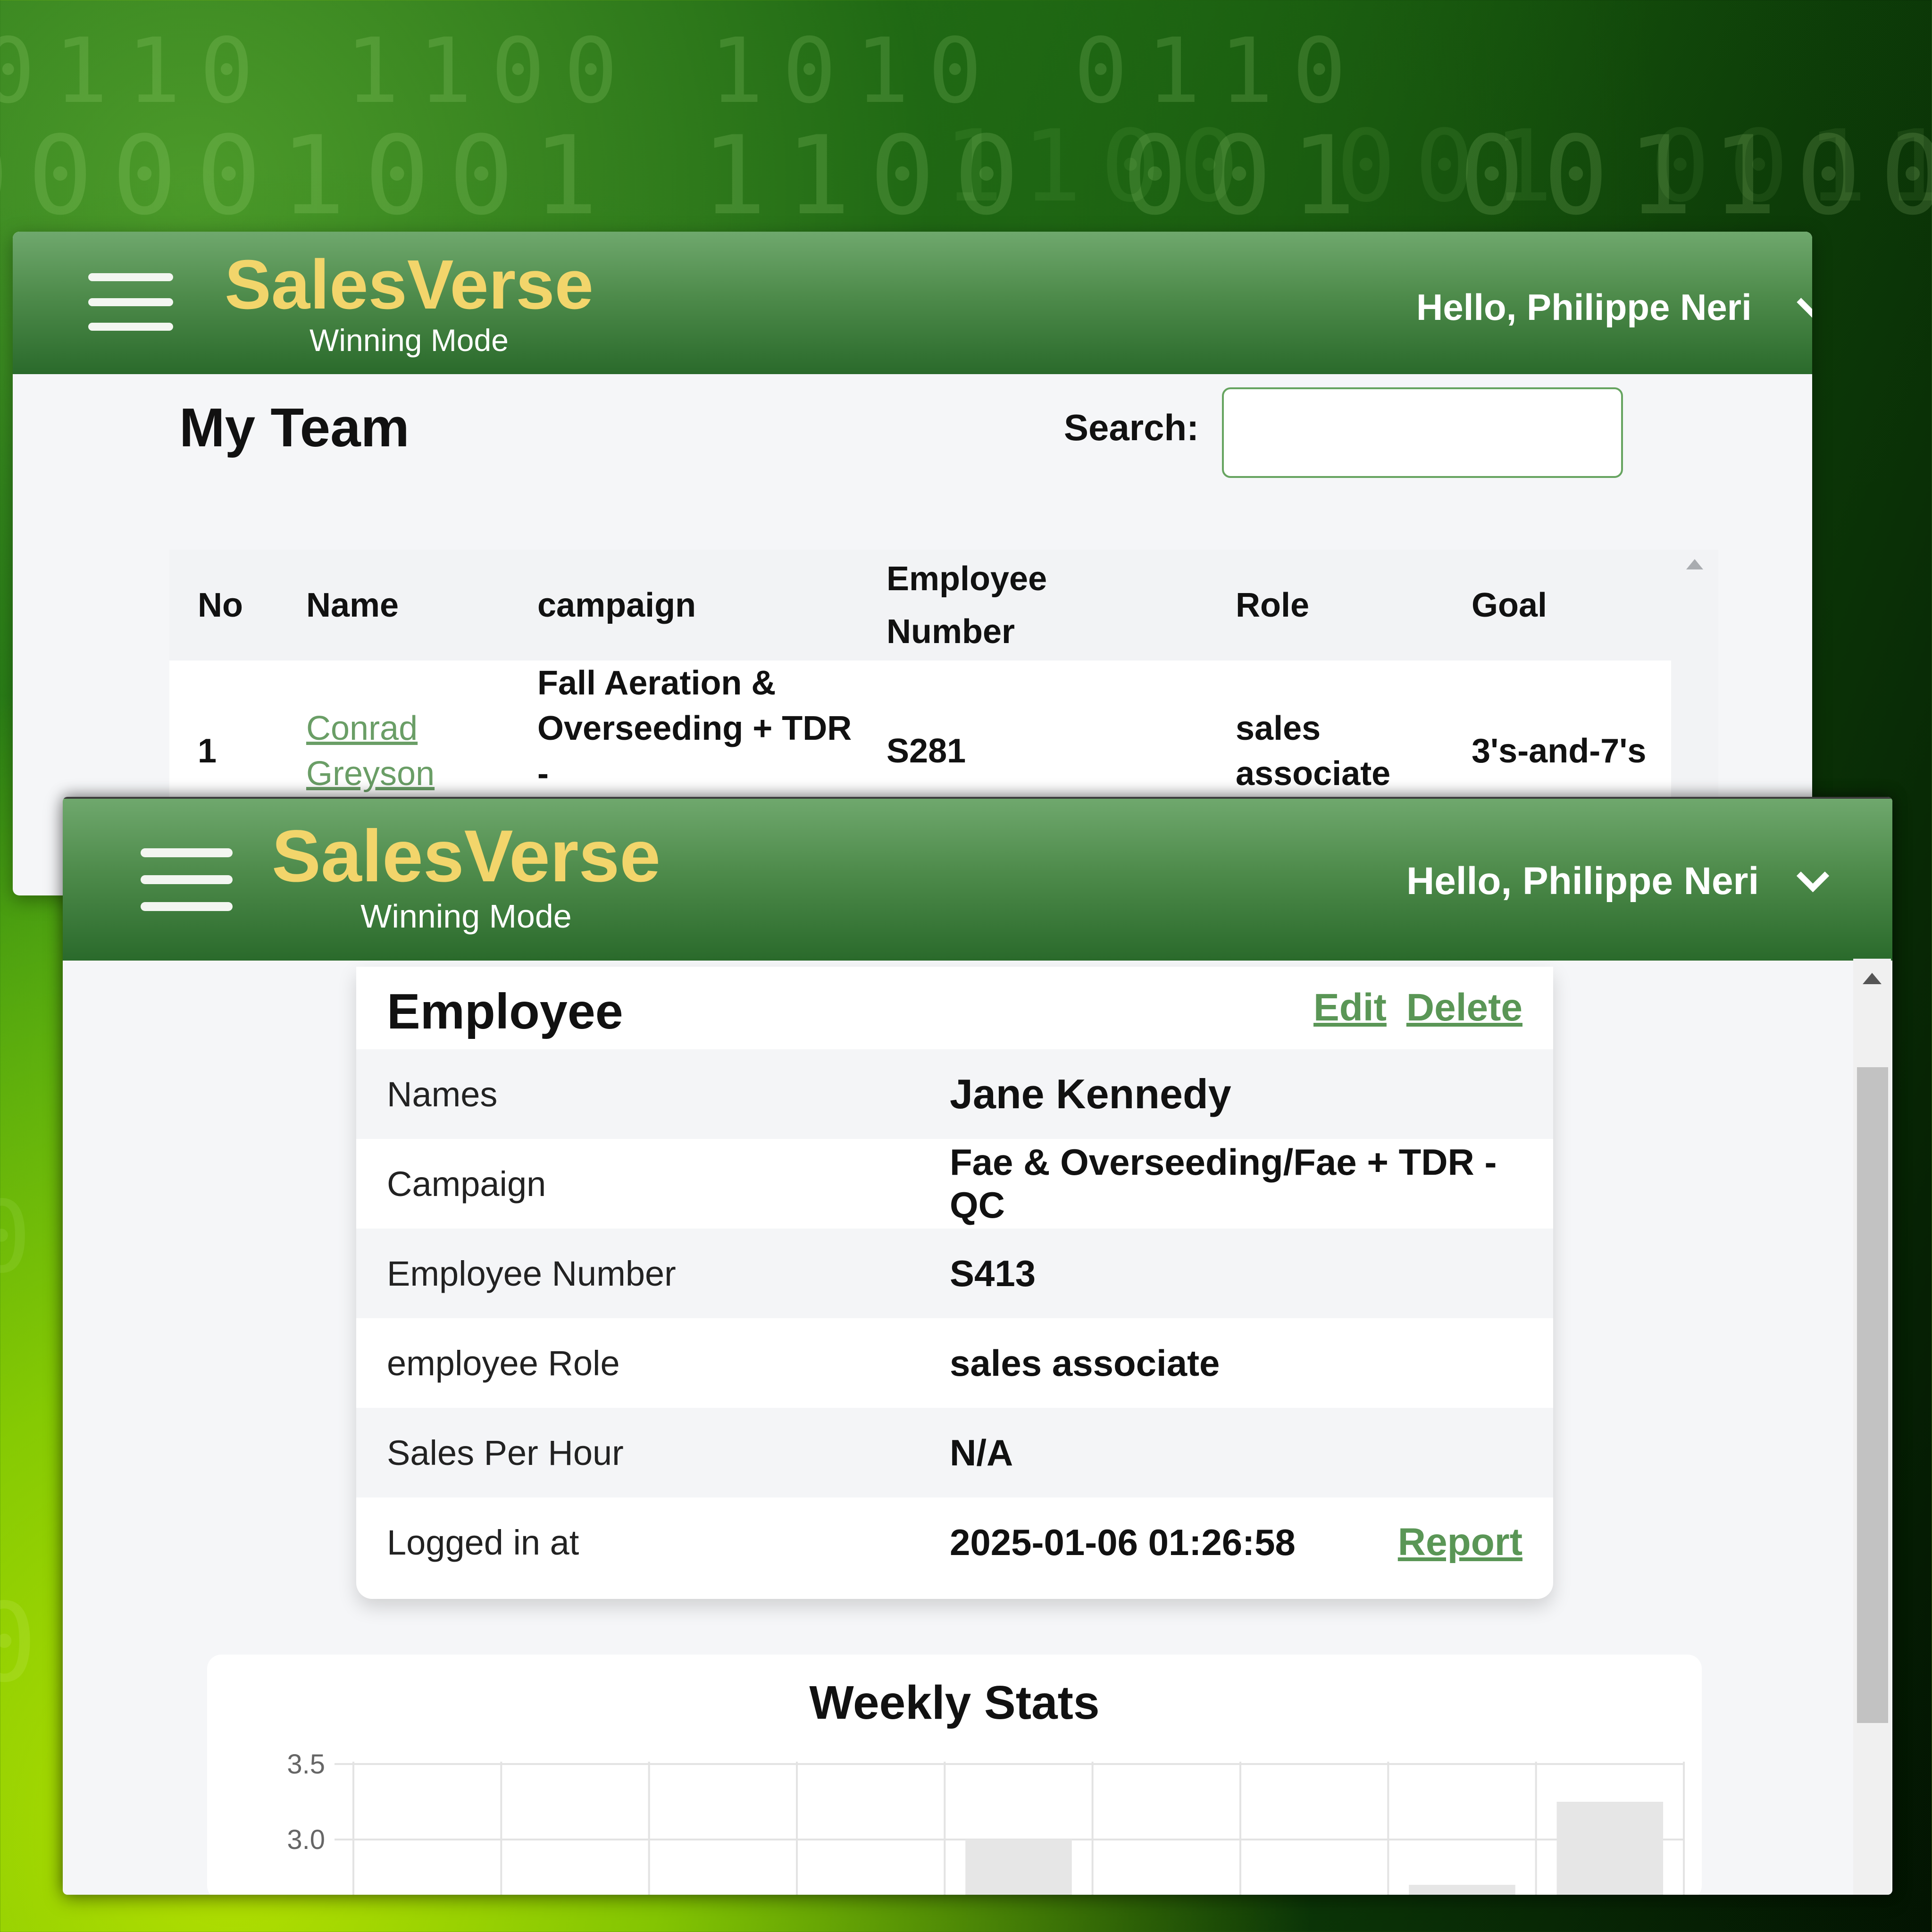 The height and width of the screenshot is (1932, 1932). Describe the element at coordinates (1872, 978) in the screenshot. I see `scroll-up-icon` at that location.